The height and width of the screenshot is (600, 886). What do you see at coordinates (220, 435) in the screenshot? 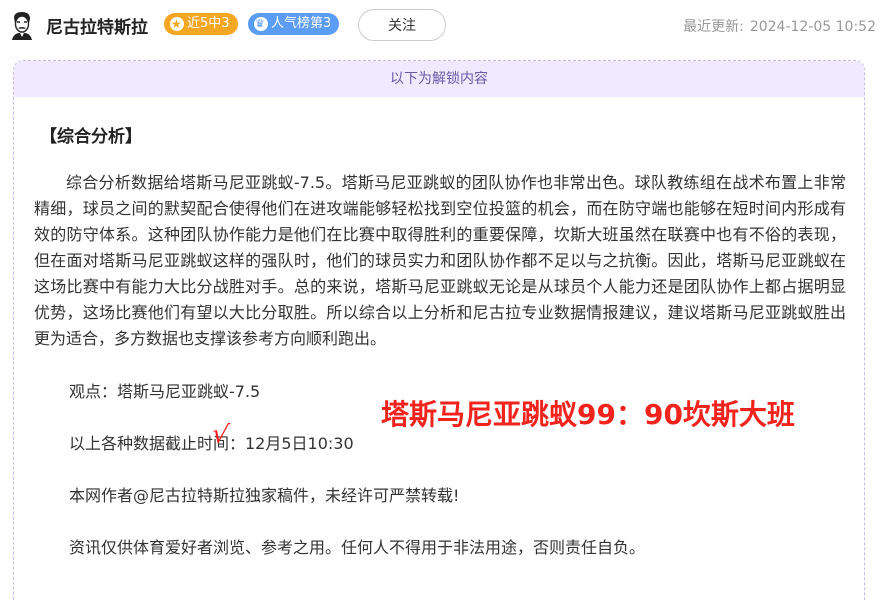
I see `check-mark-icon: √` at bounding box center [220, 435].